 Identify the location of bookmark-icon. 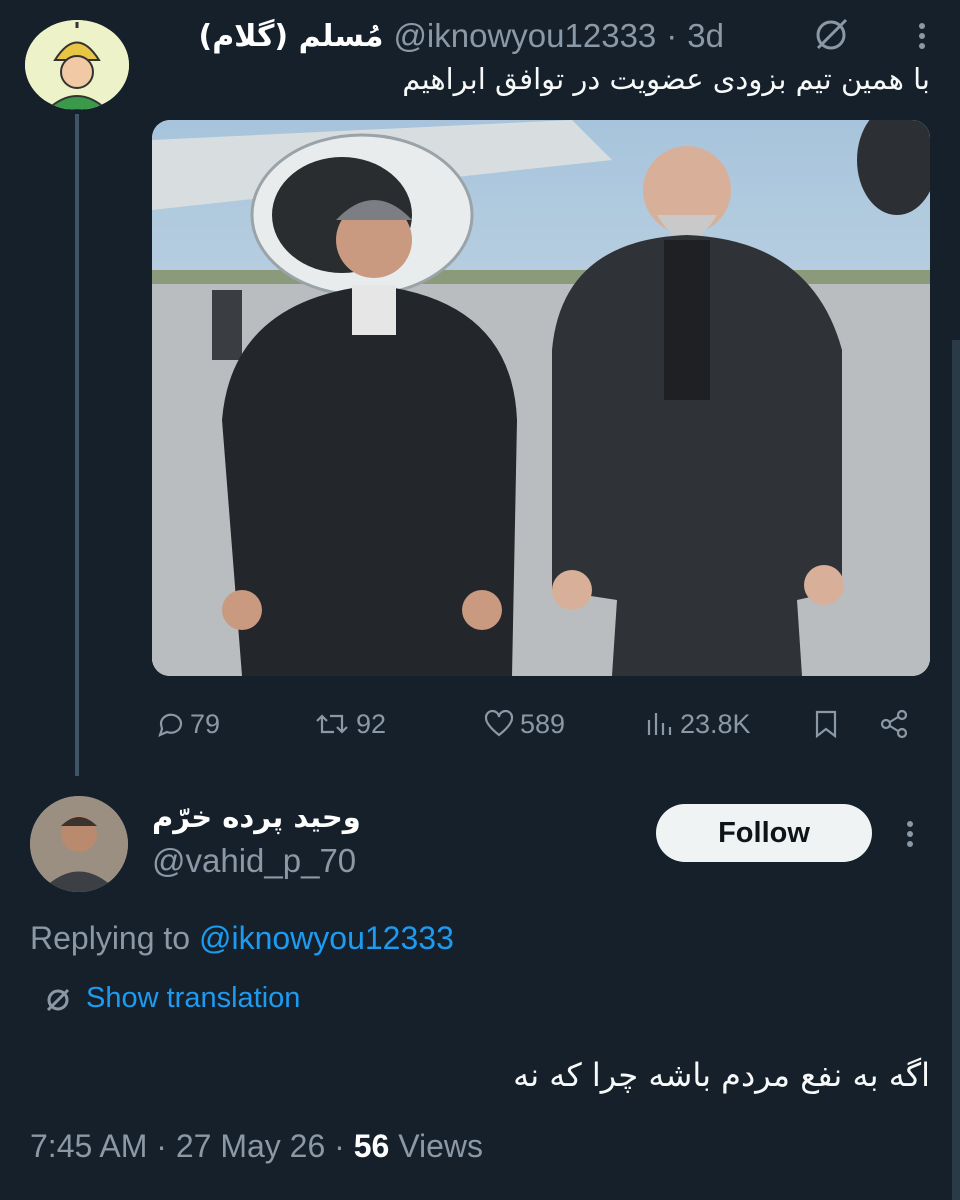
(826, 724).